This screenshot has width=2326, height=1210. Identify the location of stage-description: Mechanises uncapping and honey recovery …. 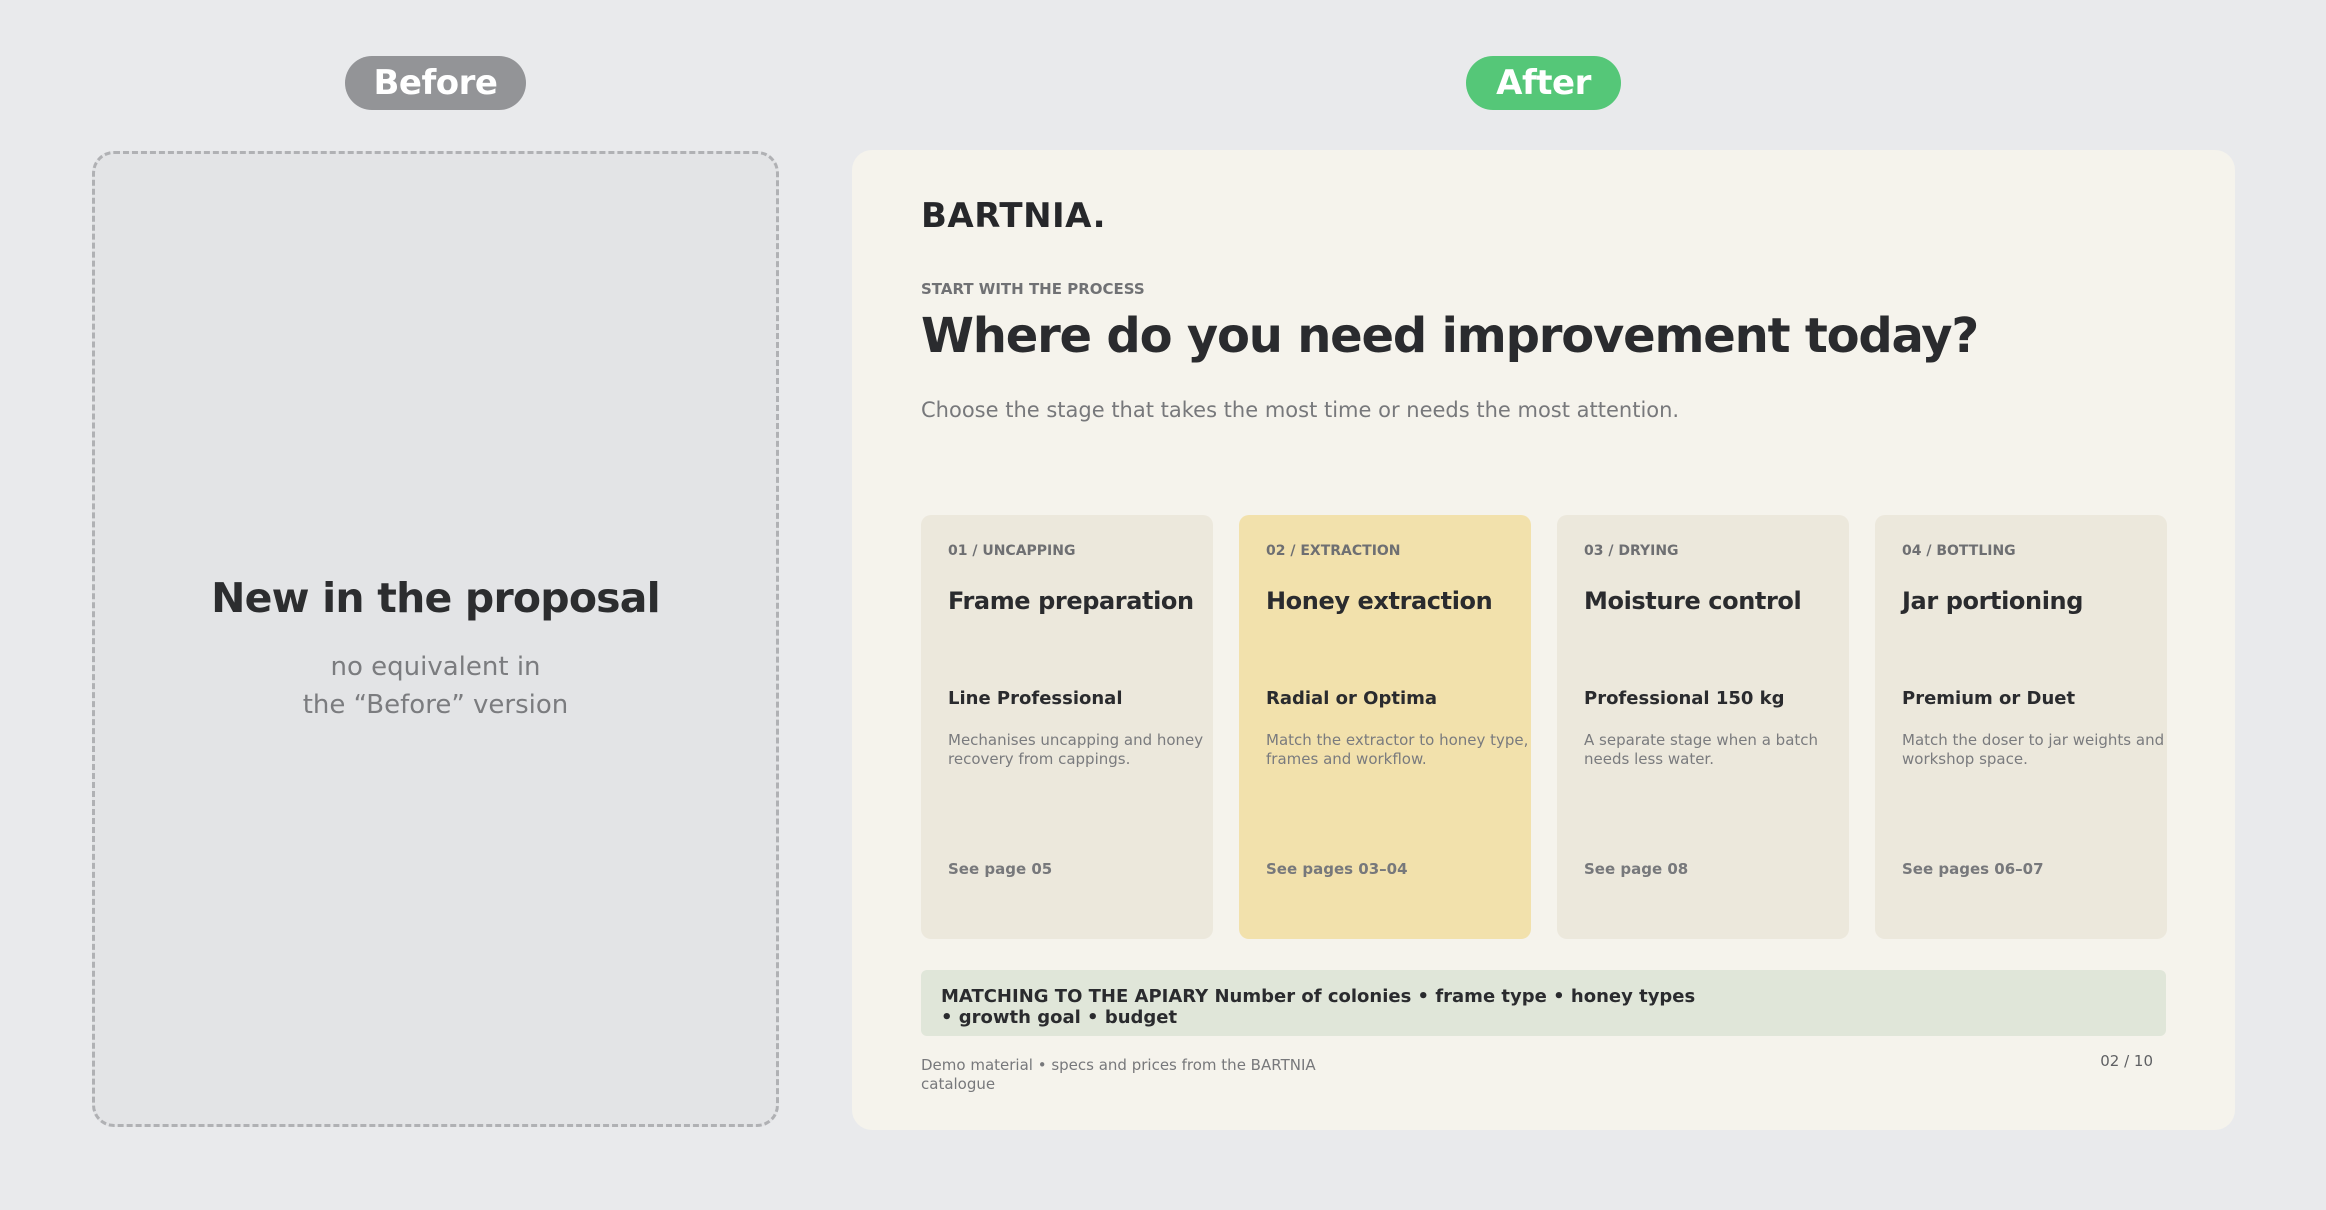
(1076, 749).